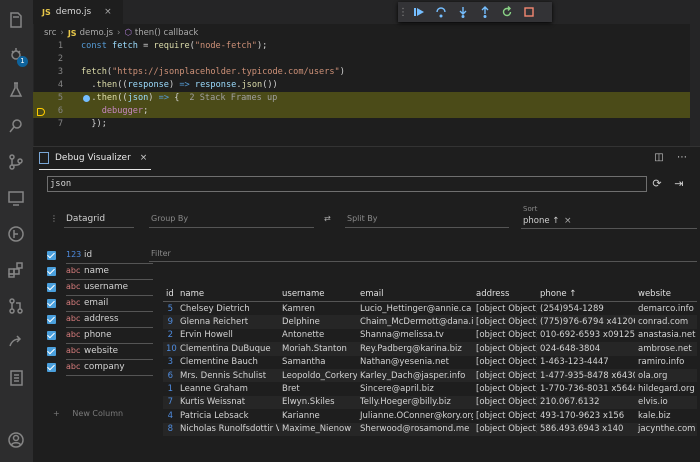 The image size is (700, 462). I want to click on table-cell: Nicholas Runolfsdottir V, so click(228, 429).